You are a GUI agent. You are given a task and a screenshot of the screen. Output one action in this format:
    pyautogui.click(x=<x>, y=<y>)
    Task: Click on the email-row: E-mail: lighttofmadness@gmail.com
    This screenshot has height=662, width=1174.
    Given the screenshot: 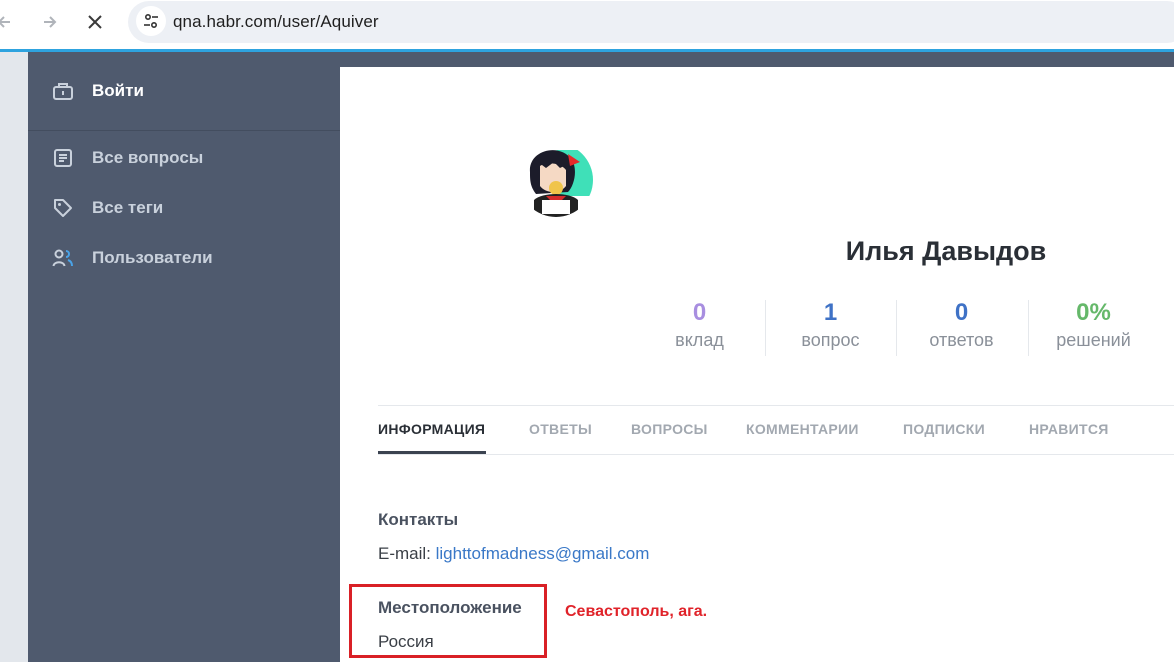 What is the action you would take?
    pyautogui.click(x=513, y=554)
    